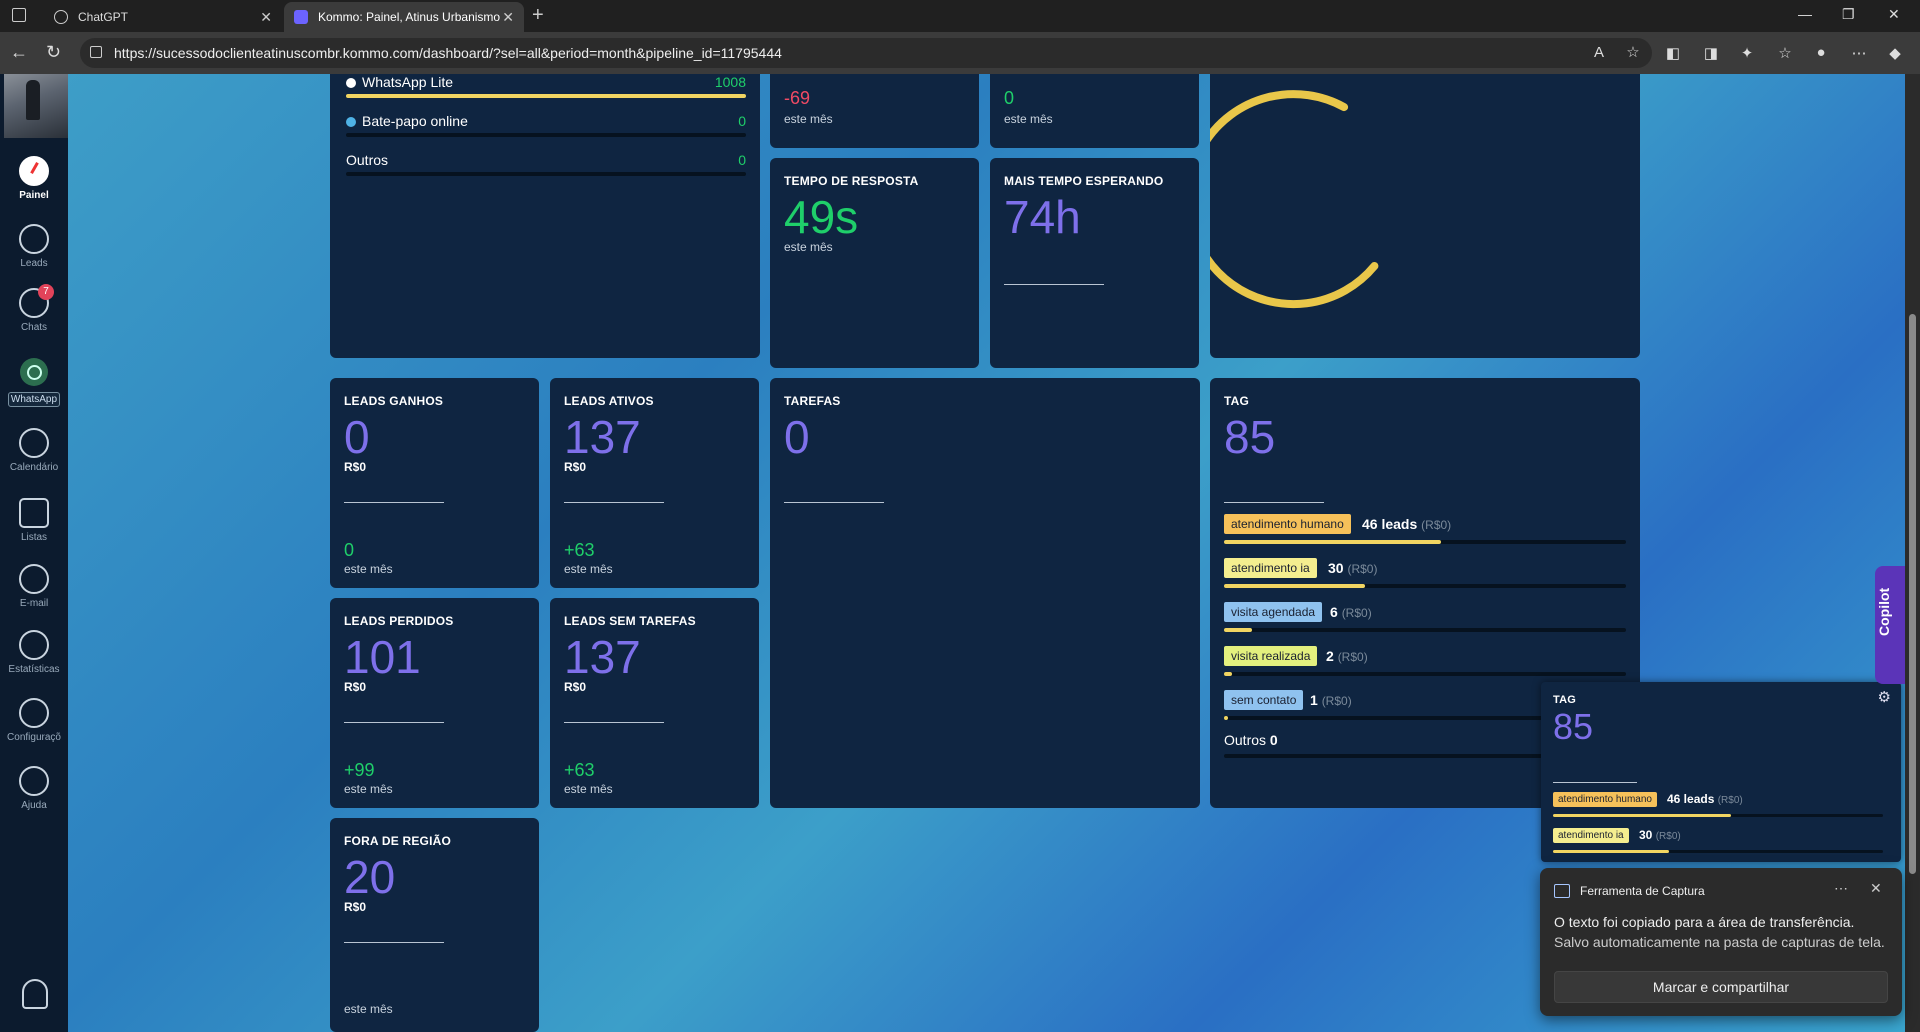  Describe the element at coordinates (1599, 53) in the screenshot. I see `read-aloud-icon: A` at that location.